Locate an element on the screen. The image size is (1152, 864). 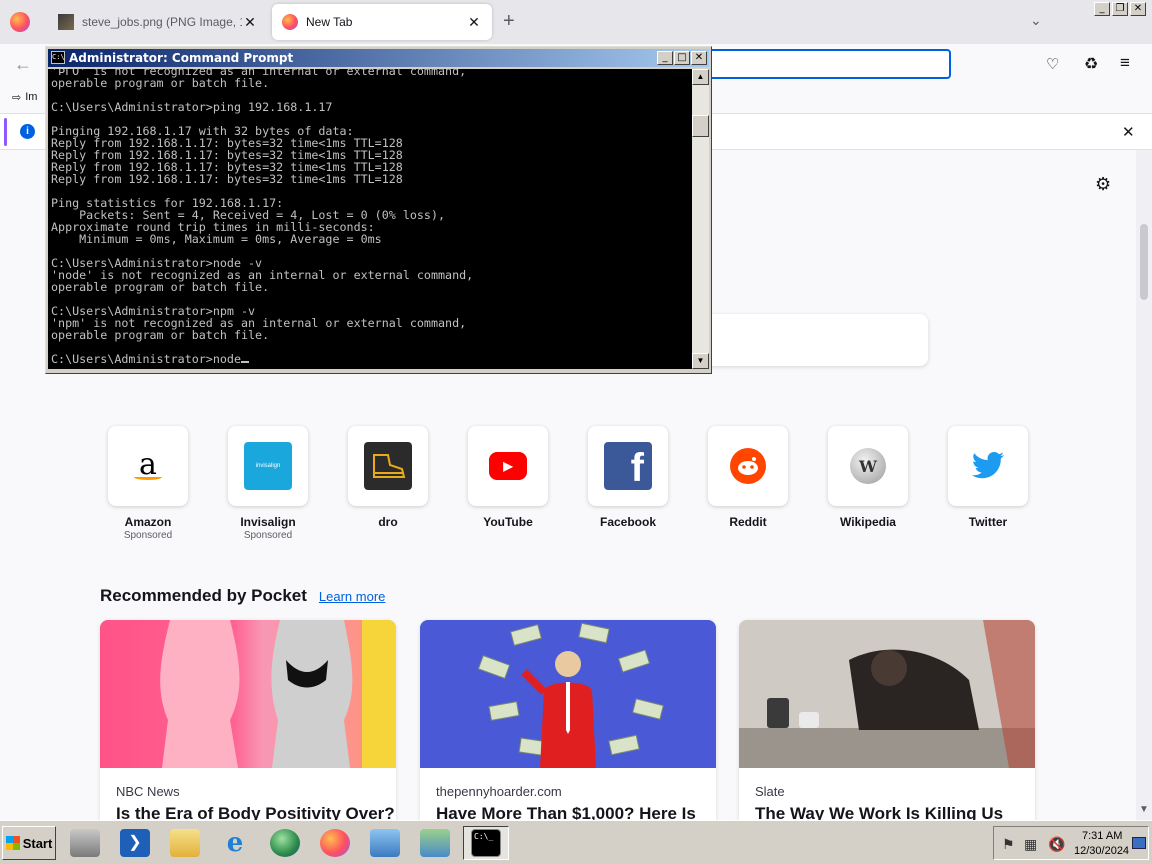
window-title: Administrator: Command Prompt is located at coordinates (181, 58).